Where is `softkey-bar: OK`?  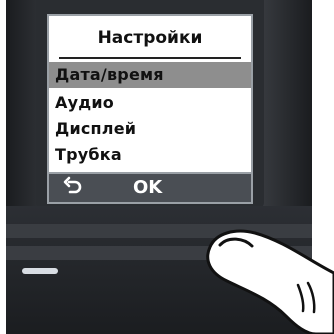
softkey-bar: OK is located at coordinates (150, 189).